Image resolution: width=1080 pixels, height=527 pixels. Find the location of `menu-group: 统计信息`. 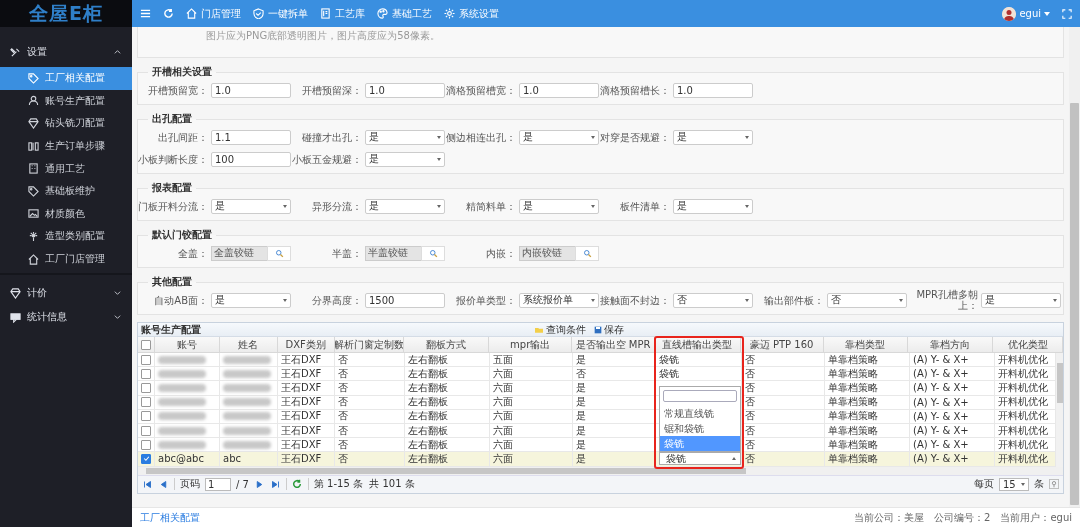

menu-group: 统计信息 is located at coordinates (66, 317).